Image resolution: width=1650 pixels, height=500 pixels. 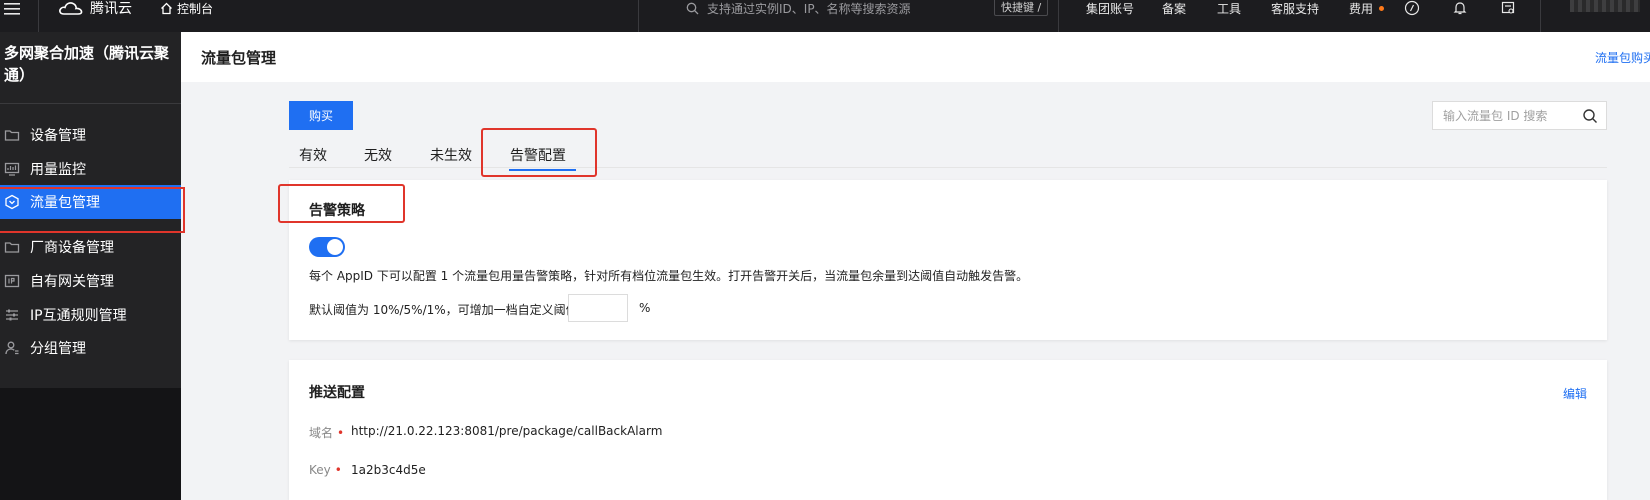 What do you see at coordinates (92, 210) in the screenshot?
I see `active-menu-highlight` at bounding box center [92, 210].